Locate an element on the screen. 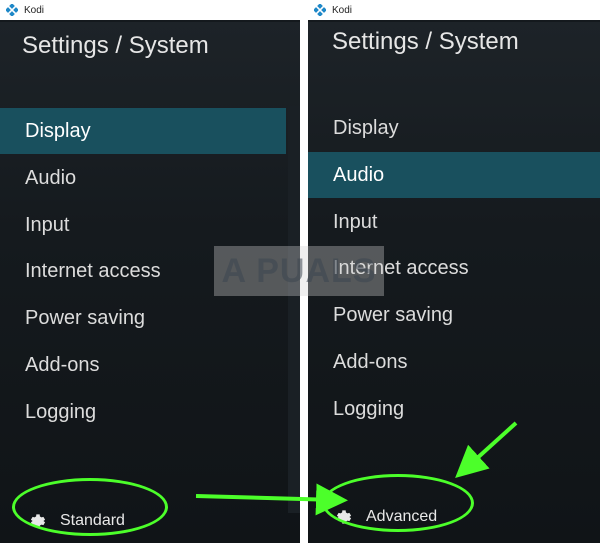 This screenshot has height=543, width=600. scrollbar is located at coordinates (294, 309).